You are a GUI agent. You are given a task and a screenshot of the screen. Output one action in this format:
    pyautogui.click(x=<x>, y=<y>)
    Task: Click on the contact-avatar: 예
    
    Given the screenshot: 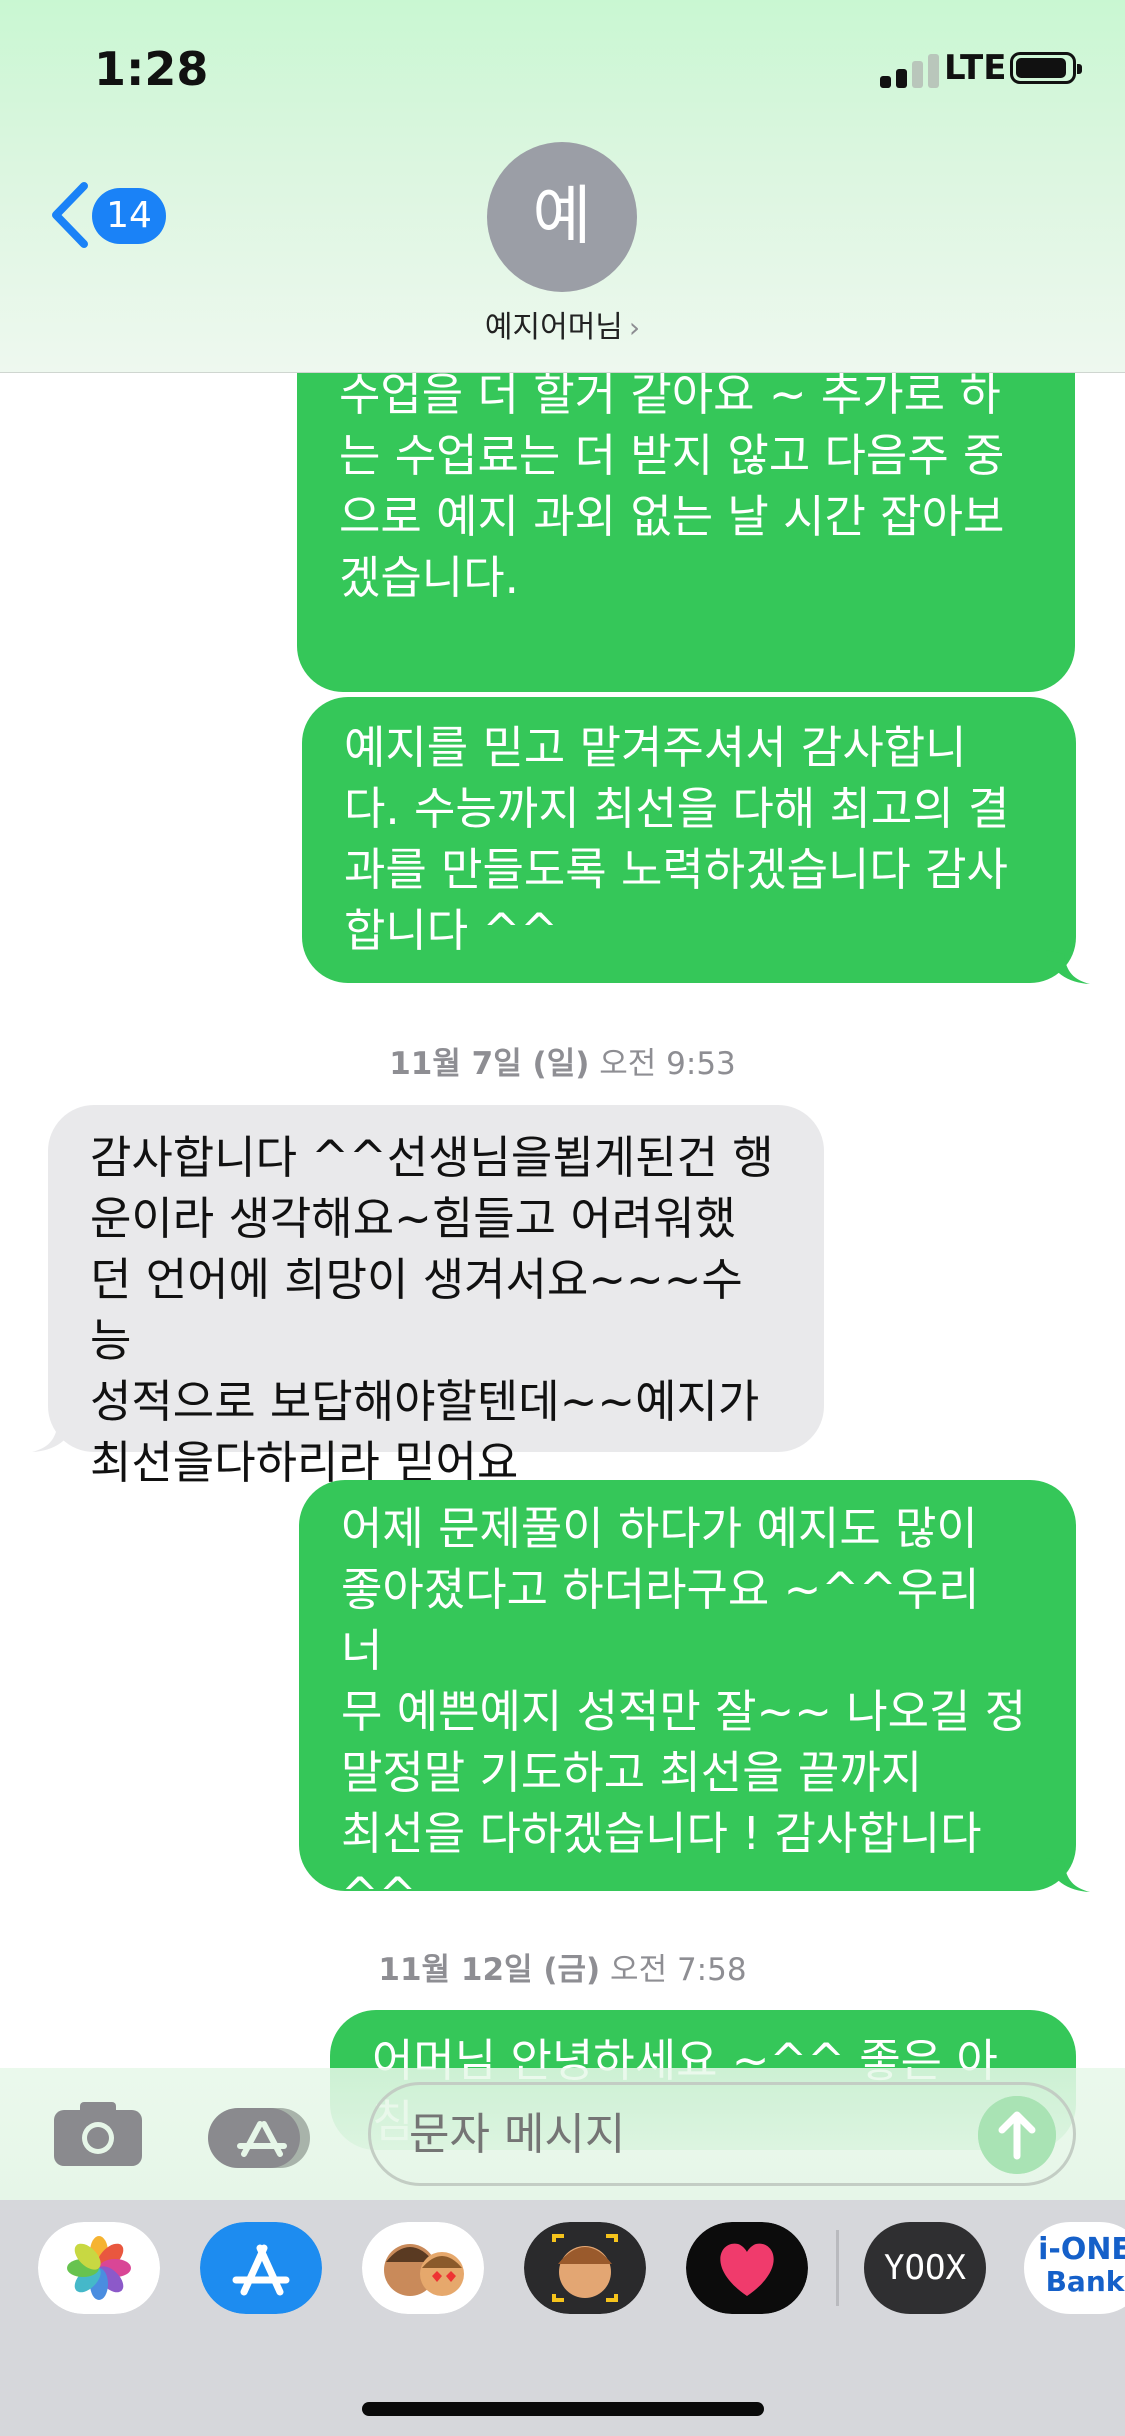 What is the action you would take?
    pyautogui.click(x=562, y=217)
    